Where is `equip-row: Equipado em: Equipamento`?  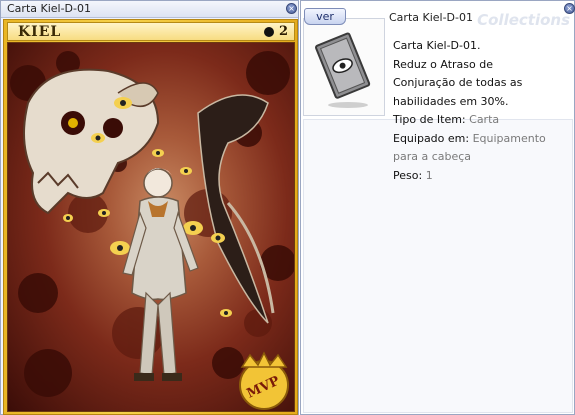
equip-row: Equipado em: Equipamento is located at coordinates (480, 139).